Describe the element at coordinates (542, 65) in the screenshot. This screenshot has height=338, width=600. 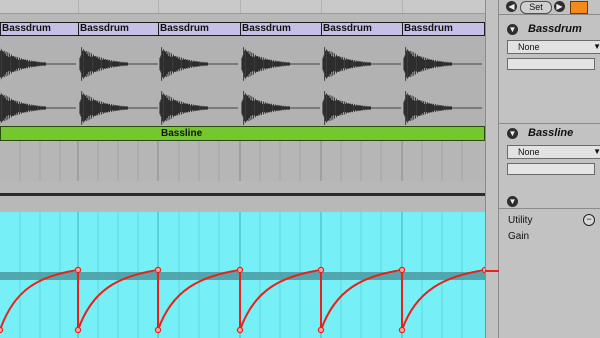
I see `automation-outlet` at that location.